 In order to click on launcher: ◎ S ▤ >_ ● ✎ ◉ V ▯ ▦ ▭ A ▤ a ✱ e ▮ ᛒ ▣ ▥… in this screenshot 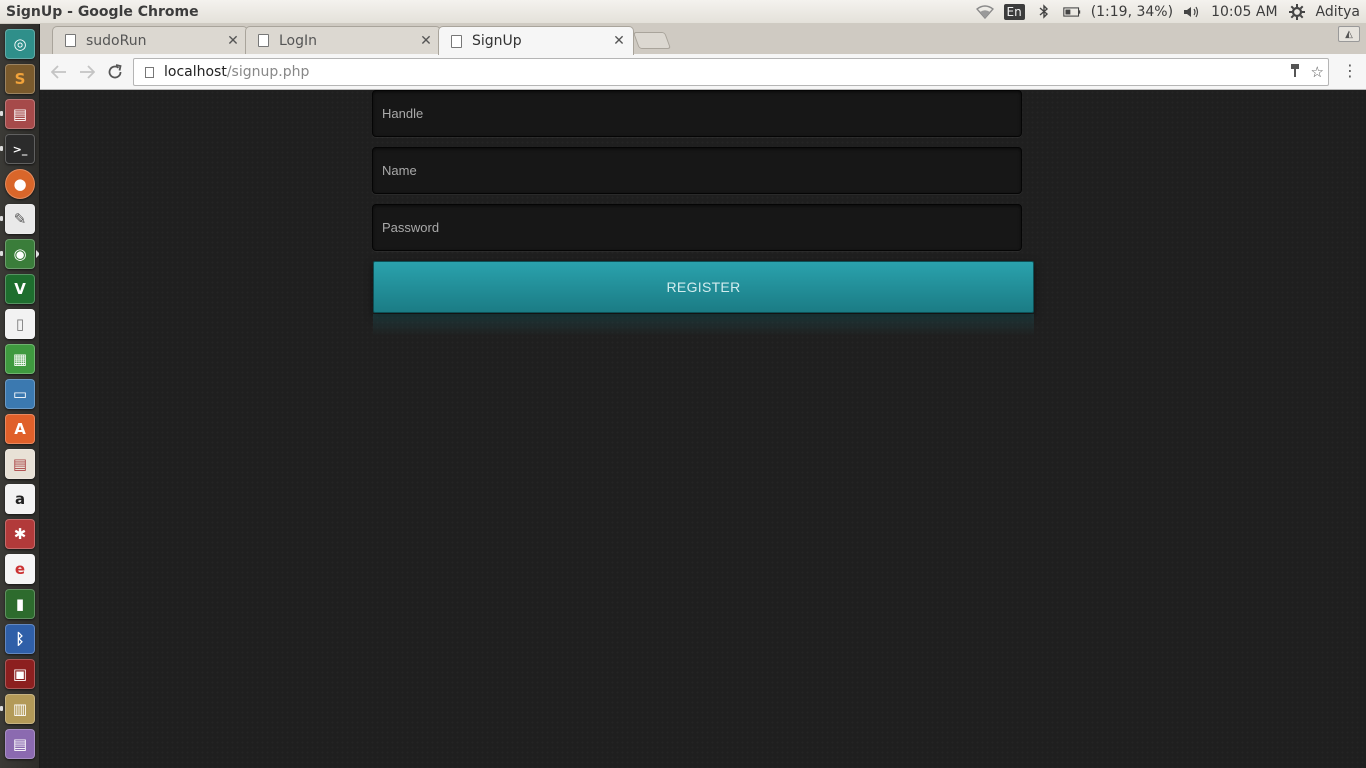, I will do `click(20, 396)`.